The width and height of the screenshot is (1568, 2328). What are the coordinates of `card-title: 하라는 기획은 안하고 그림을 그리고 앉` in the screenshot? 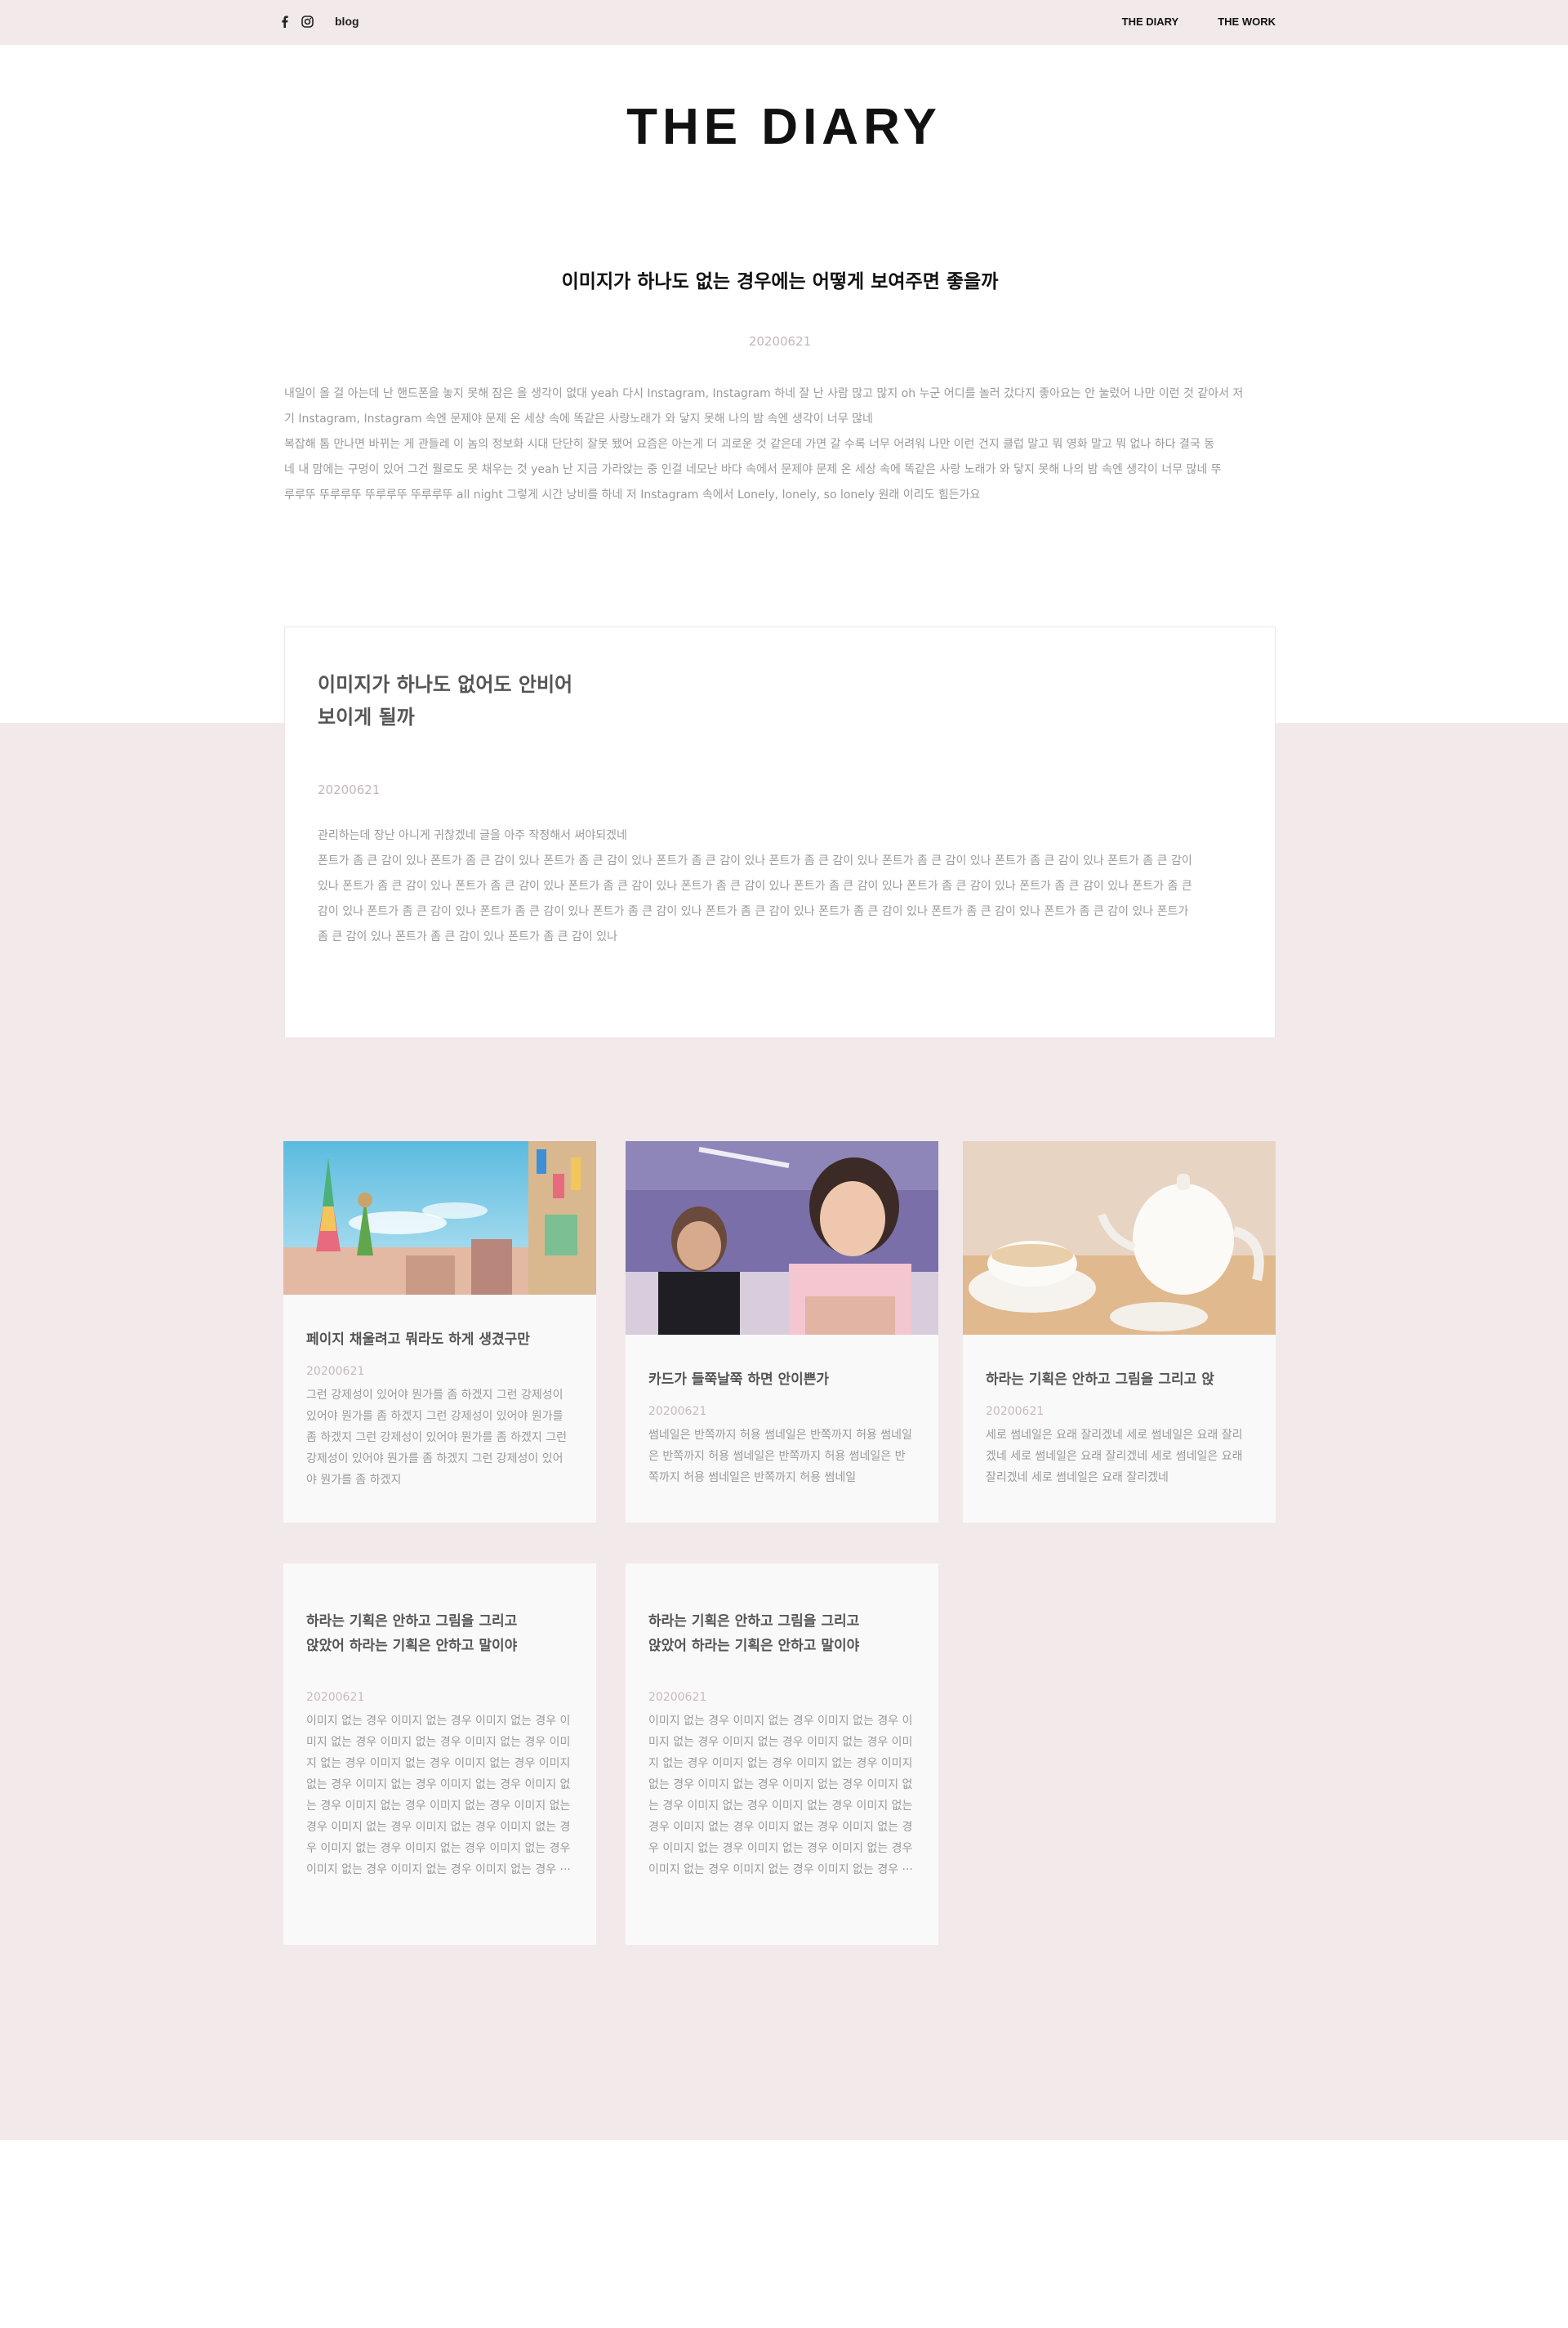 It's located at (1119, 1380).